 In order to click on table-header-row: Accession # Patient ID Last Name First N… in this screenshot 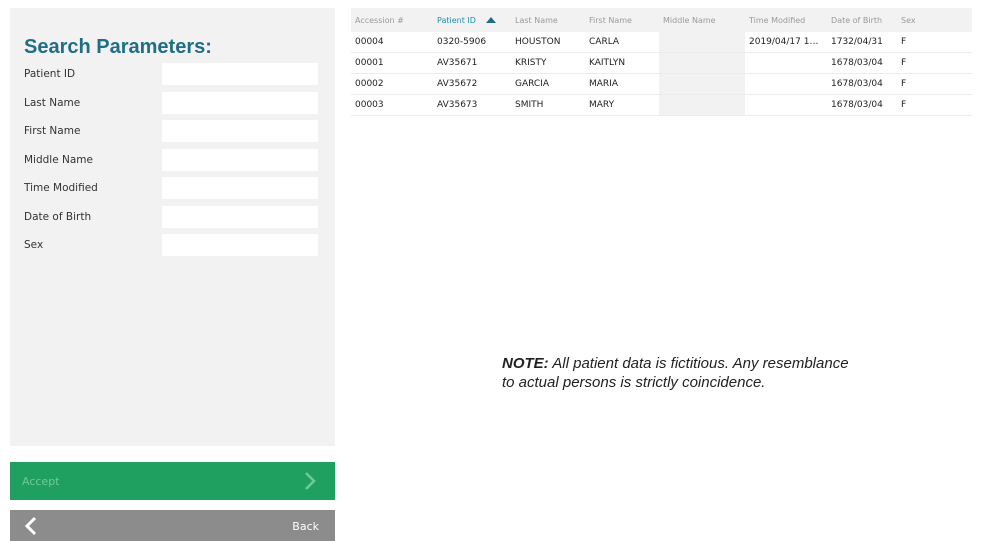, I will do `click(661, 20)`.